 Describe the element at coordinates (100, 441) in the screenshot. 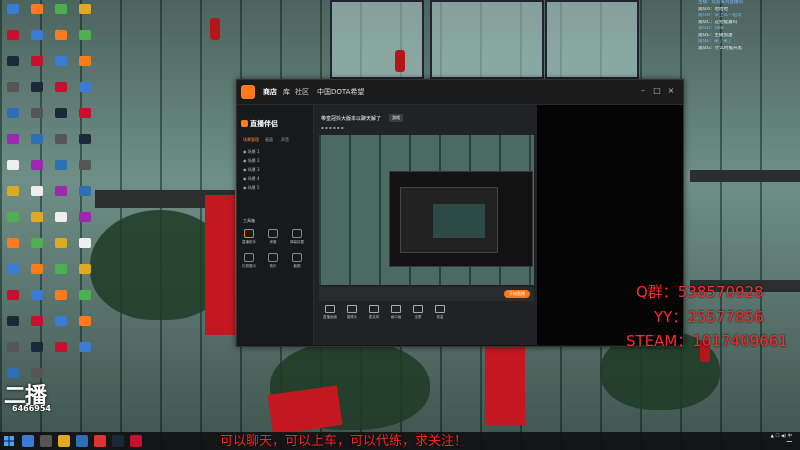

I see `taskbar-browser-icon` at that location.